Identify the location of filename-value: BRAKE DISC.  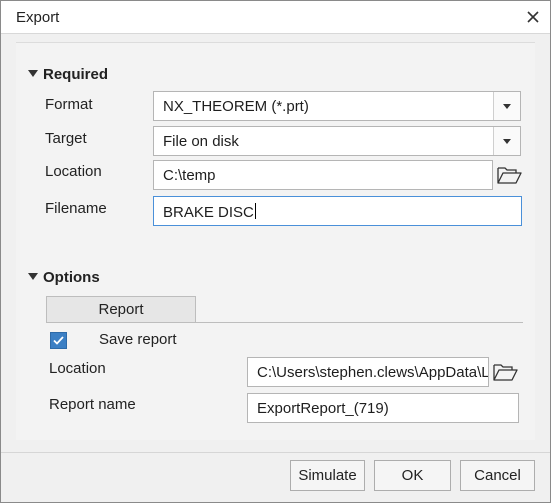
(208, 212).